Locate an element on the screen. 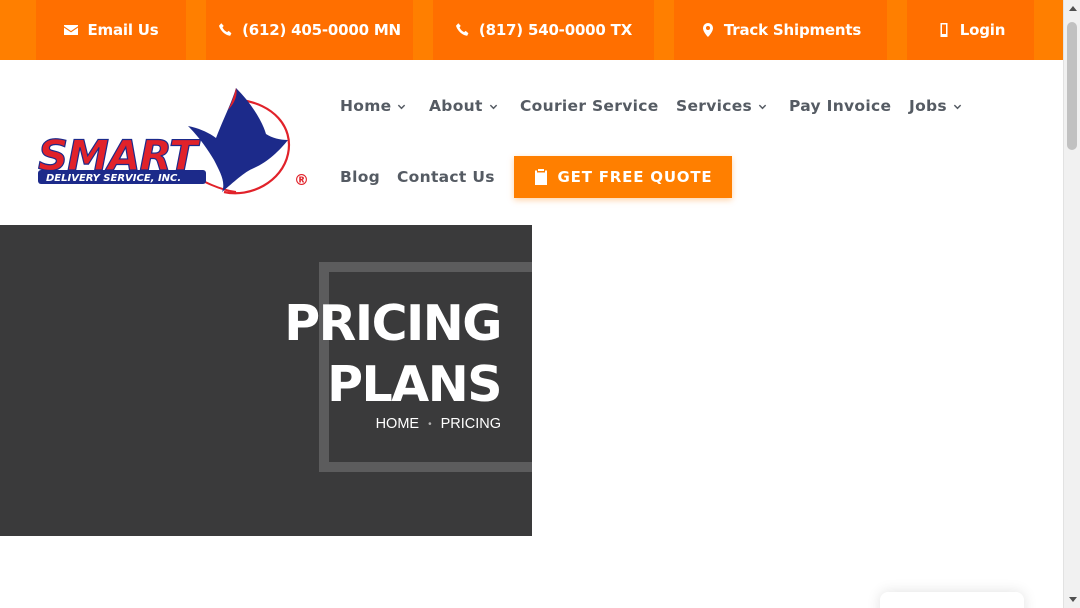 The height and width of the screenshot is (608, 1080). scrollbar-thumb is located at coordinates (1072, 86).